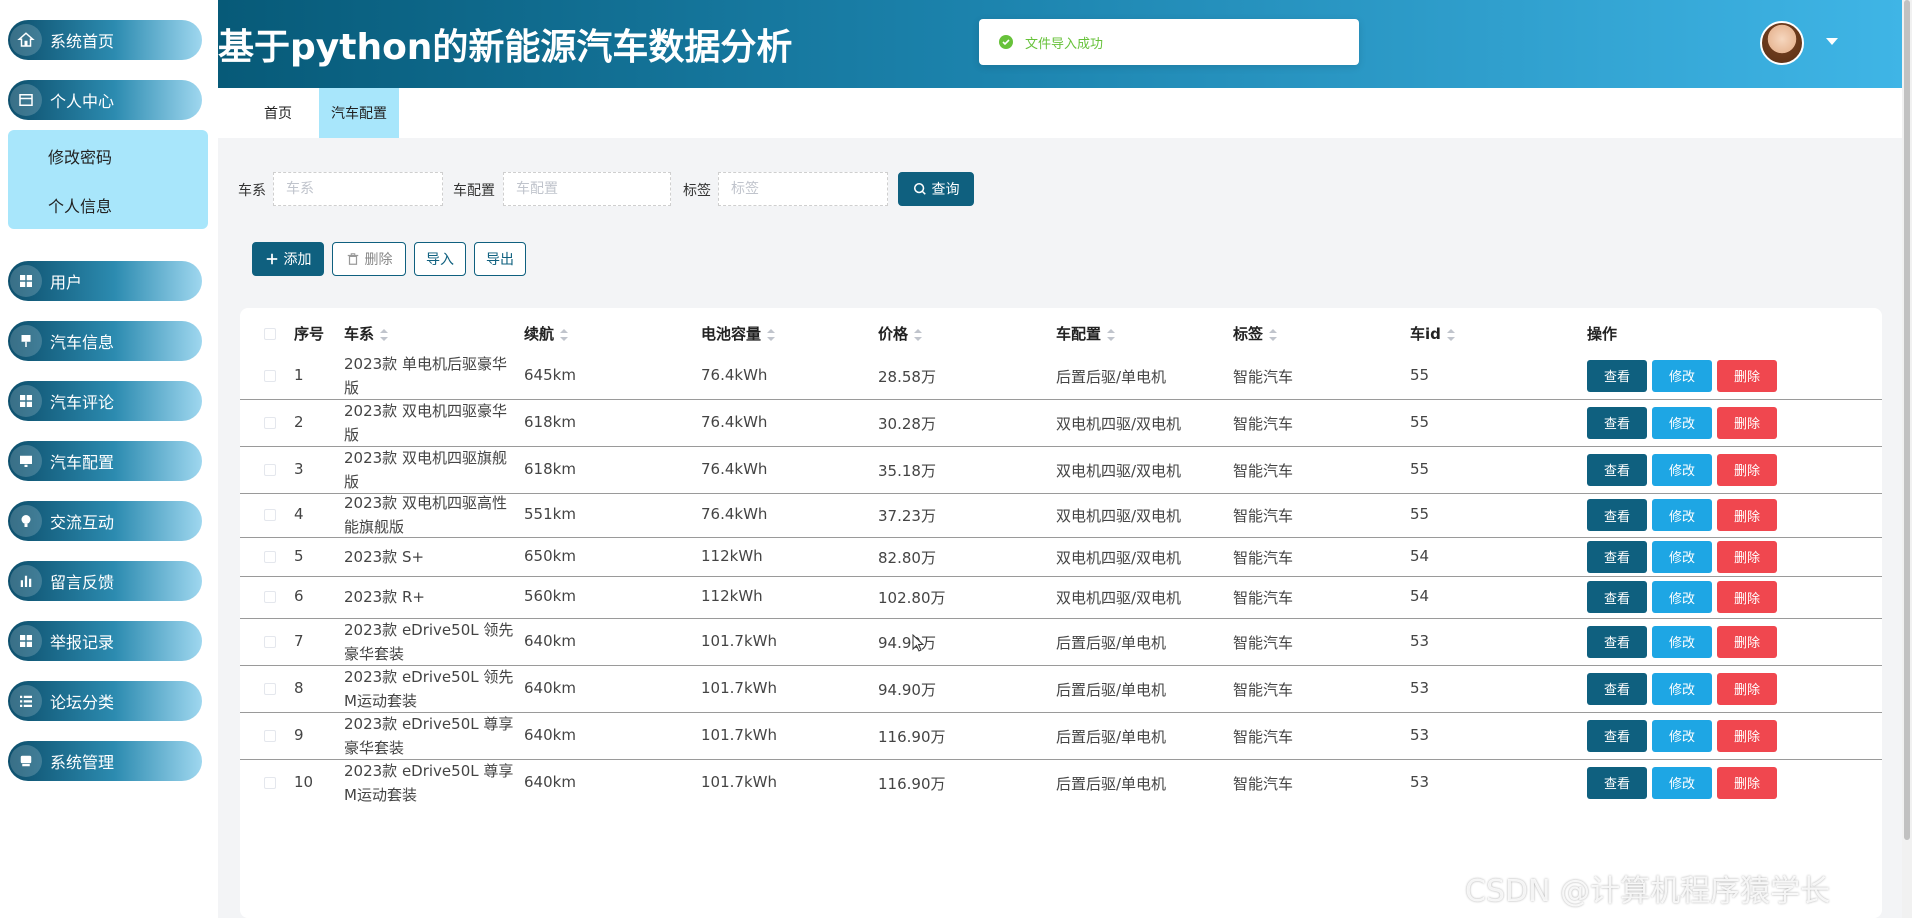  What do you see at coordinates (1263, 689) in the screenshot?
I see `cell-tag: 智能汽车` at bounding box center [1263, 689].